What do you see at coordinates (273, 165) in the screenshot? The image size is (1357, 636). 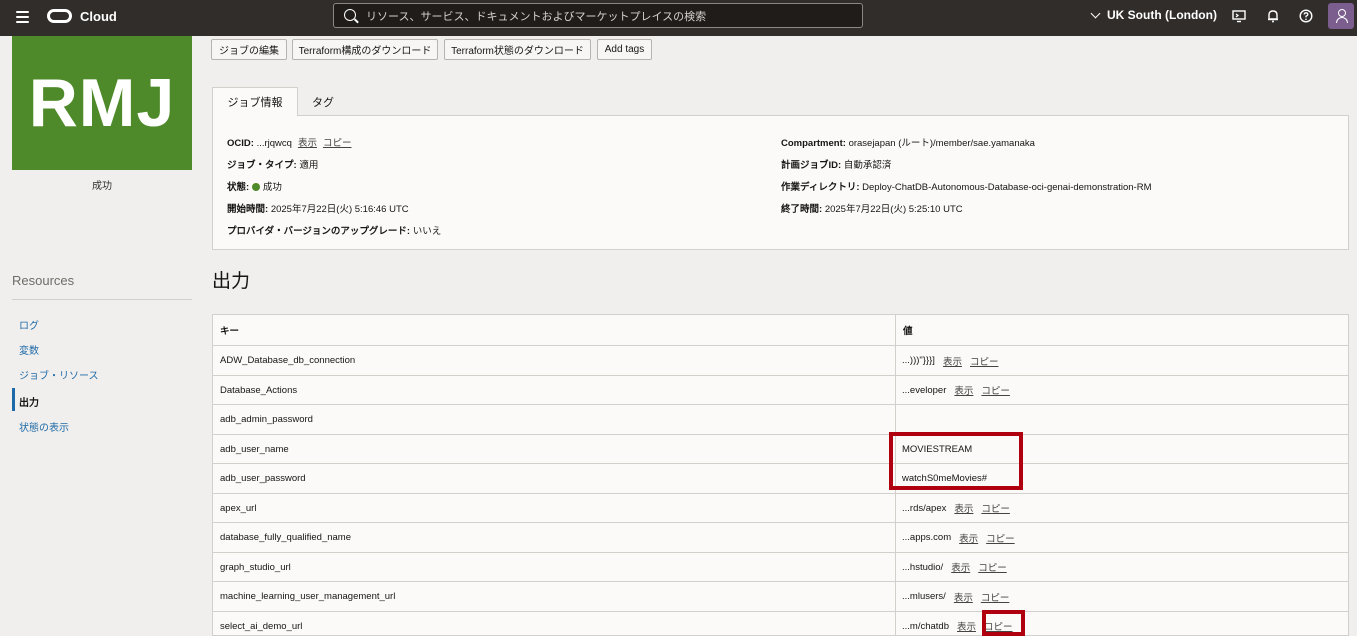 I see `job-type-row: ジョブ・タイプ: 適用` at bounding box center [273, 165].